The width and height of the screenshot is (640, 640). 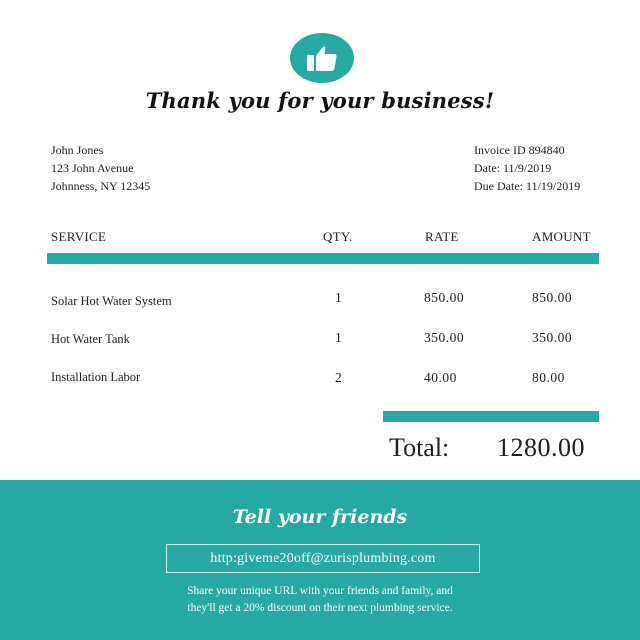 I want to click on footer-title: Tell your friends, so click(x=320, y=517).